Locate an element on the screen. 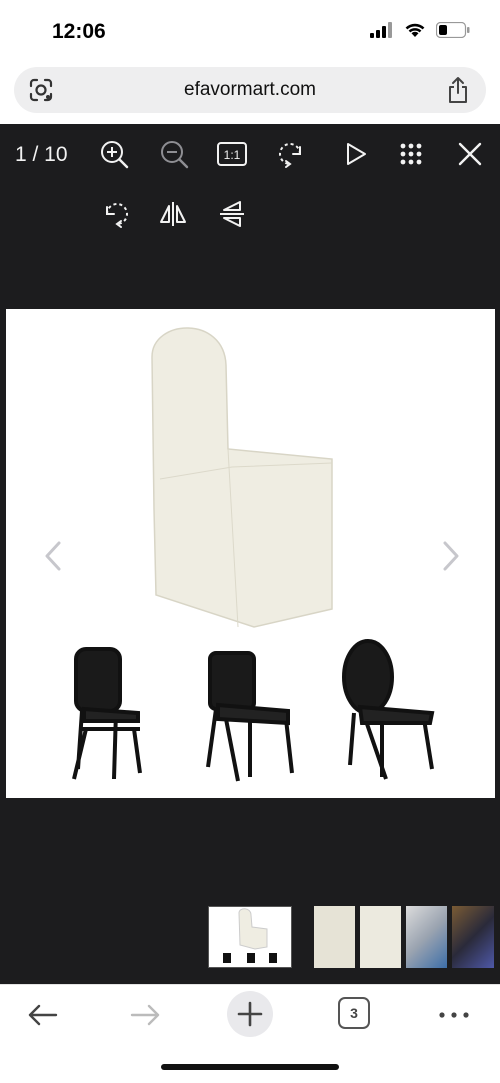 Image resolution: width=500 pixels, height=1083 pixels. actual-size-label: 1:1 is located at coordinates (232, 155).